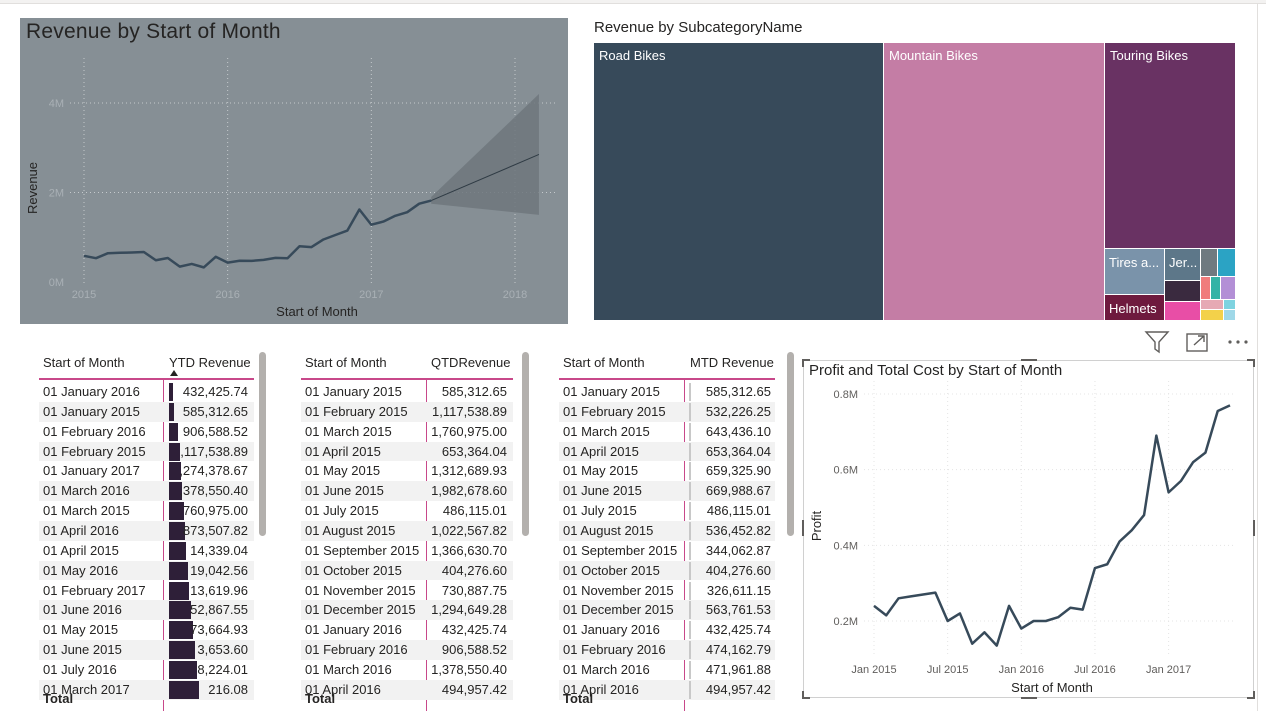 The width and height of the screenshot is (1266, 711). I want to click on table-row: 01 December 2015 1,294,649.28, so click(407, 610).